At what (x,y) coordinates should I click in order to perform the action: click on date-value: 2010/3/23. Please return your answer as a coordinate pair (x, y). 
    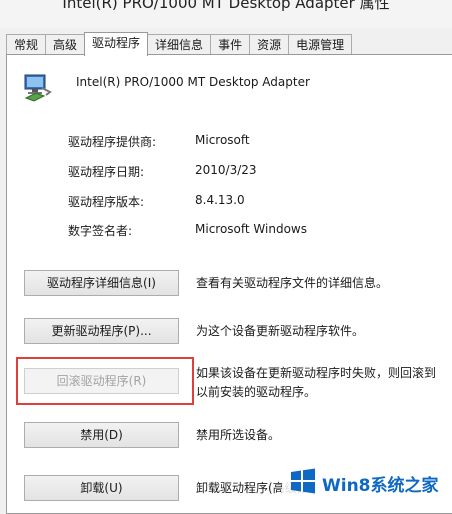
    Looking at the image, I should click on (226, 170).